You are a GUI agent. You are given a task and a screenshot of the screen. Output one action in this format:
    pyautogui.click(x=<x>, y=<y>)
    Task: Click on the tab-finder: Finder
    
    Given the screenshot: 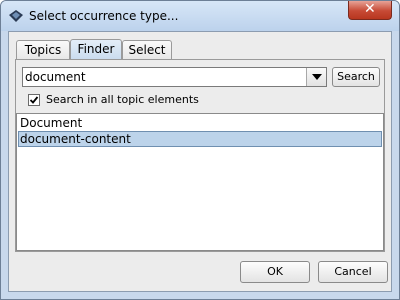 What is the action you would take?
    pyautogui.click(x=96, y=49)
    